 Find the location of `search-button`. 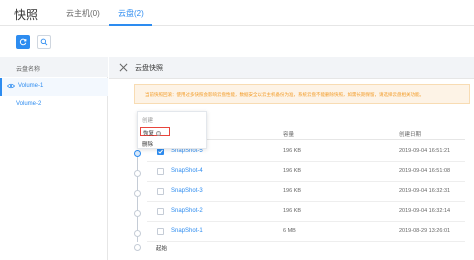

search-button is located at coordinates (44, 42).